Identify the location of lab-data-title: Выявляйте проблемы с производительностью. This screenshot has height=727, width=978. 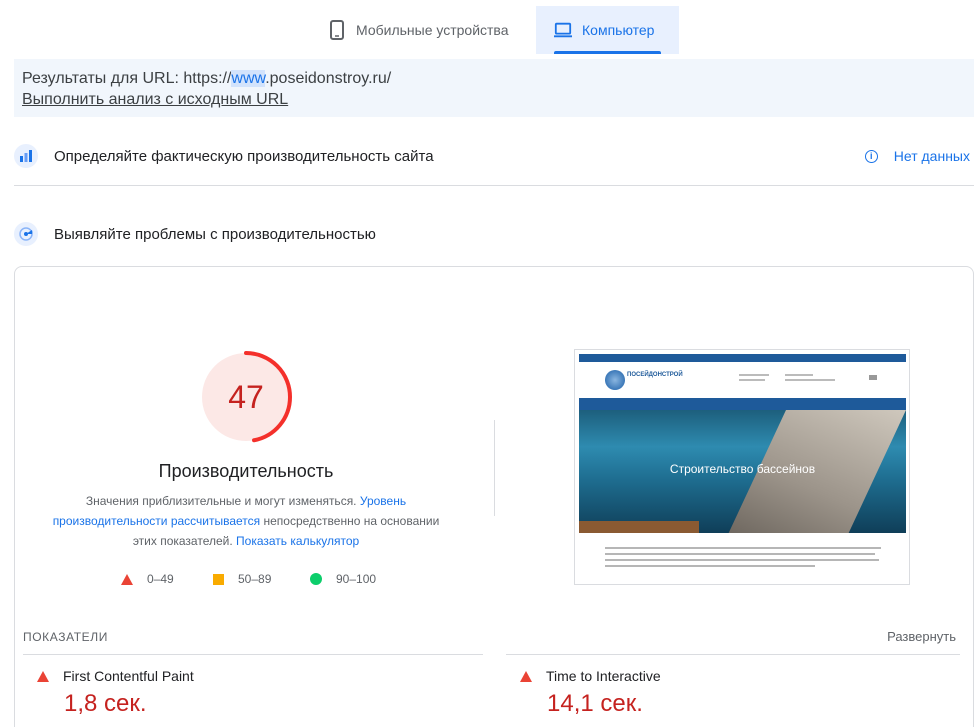
(215, 234).